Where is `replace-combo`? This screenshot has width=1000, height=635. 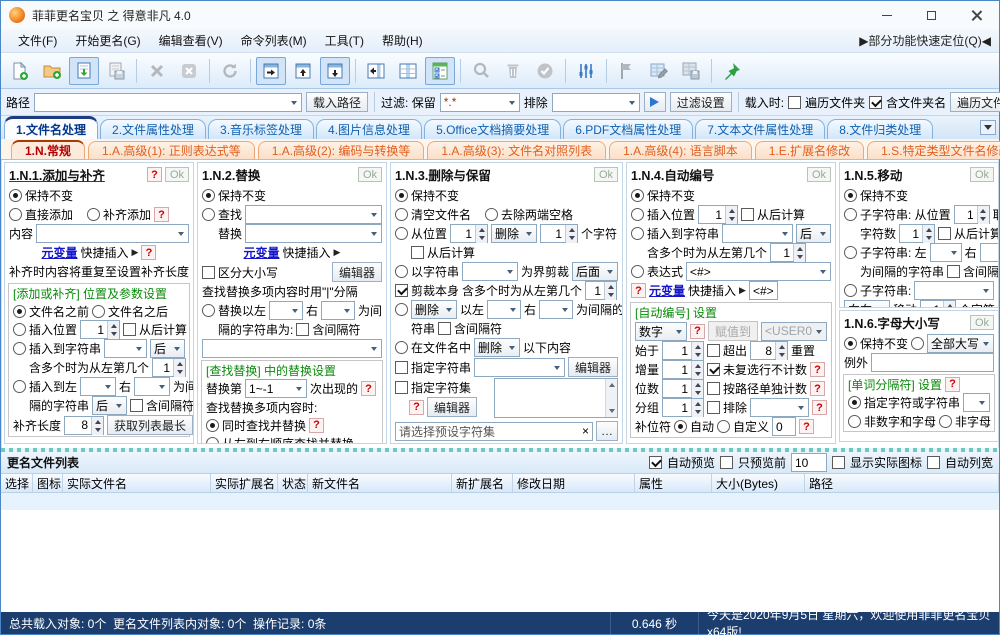
replace-combo is located at coordinates (313, 233).